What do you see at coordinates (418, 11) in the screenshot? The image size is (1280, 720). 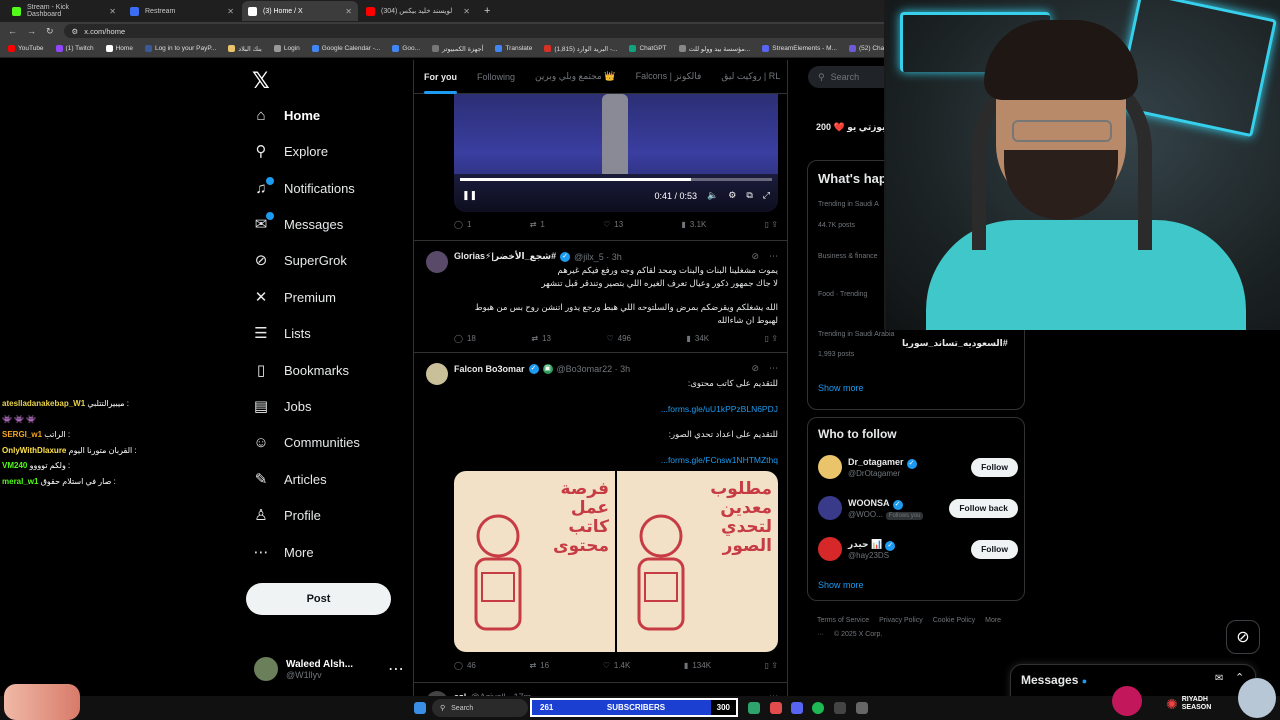 I see `browser-tab: (304) لويسند خليد بيكس ✕` at bounding box center [418, 11].